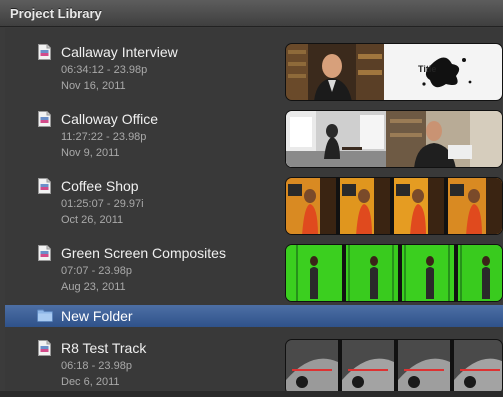  I want to click on project-duration-framerate: 01:25:07 - 29.97i, so click(102, 204).